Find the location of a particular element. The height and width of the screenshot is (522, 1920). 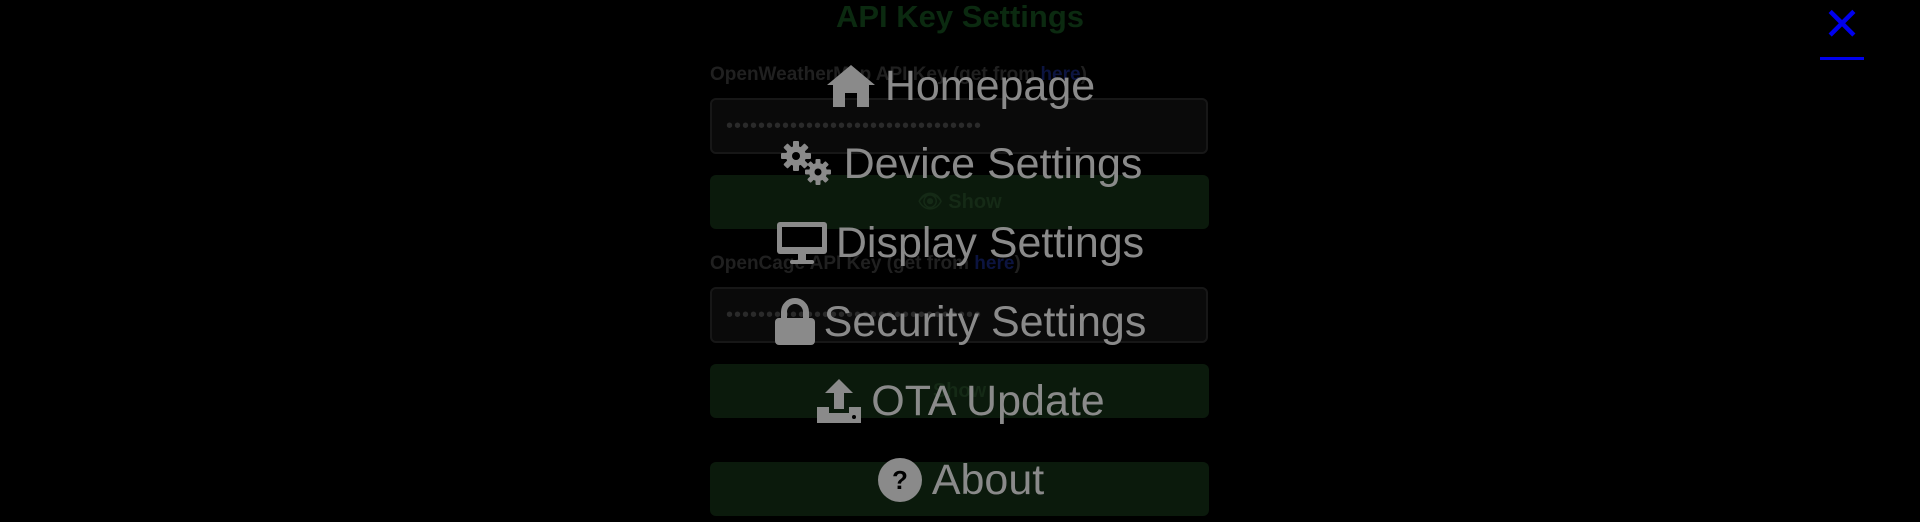

menu-label-security-settings: Security Settings is located at coordinates (985, 321).